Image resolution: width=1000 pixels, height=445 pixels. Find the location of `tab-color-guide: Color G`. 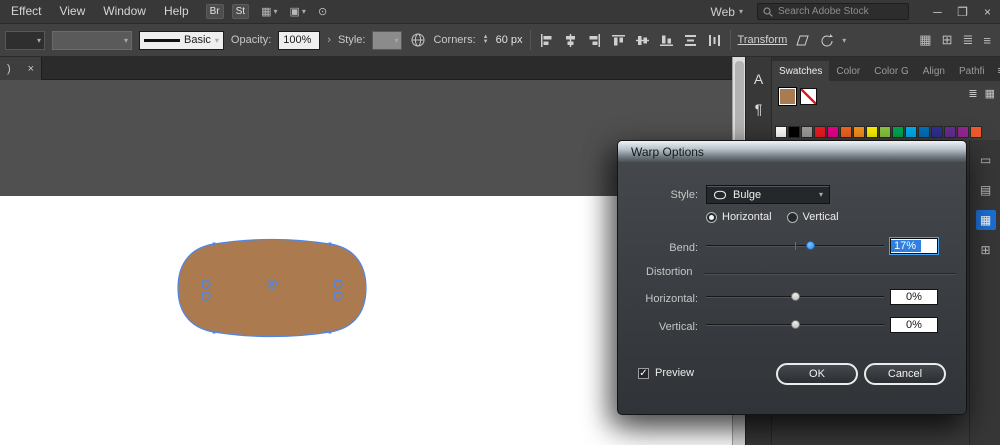

tab-color-guide: Color G is located at coordinates (891, 71).